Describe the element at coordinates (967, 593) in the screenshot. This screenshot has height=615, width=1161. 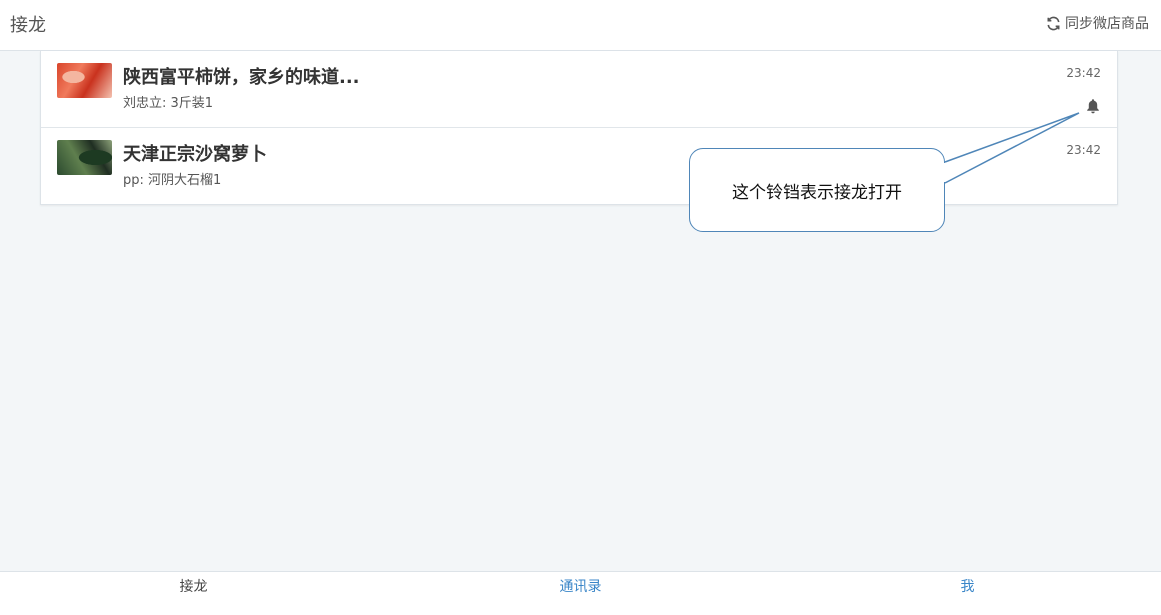
I see `tab-me: 我` at that location.